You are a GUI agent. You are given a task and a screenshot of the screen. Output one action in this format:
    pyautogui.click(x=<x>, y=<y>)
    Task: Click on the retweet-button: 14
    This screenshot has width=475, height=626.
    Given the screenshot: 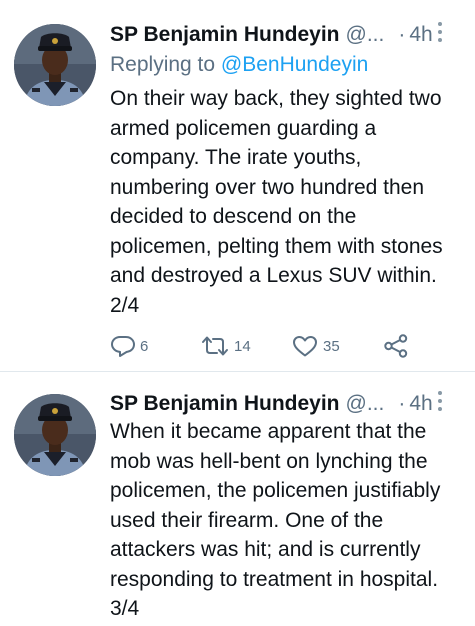 What is the action you would take?
    pyautogui.click(x=225, y=346)
    